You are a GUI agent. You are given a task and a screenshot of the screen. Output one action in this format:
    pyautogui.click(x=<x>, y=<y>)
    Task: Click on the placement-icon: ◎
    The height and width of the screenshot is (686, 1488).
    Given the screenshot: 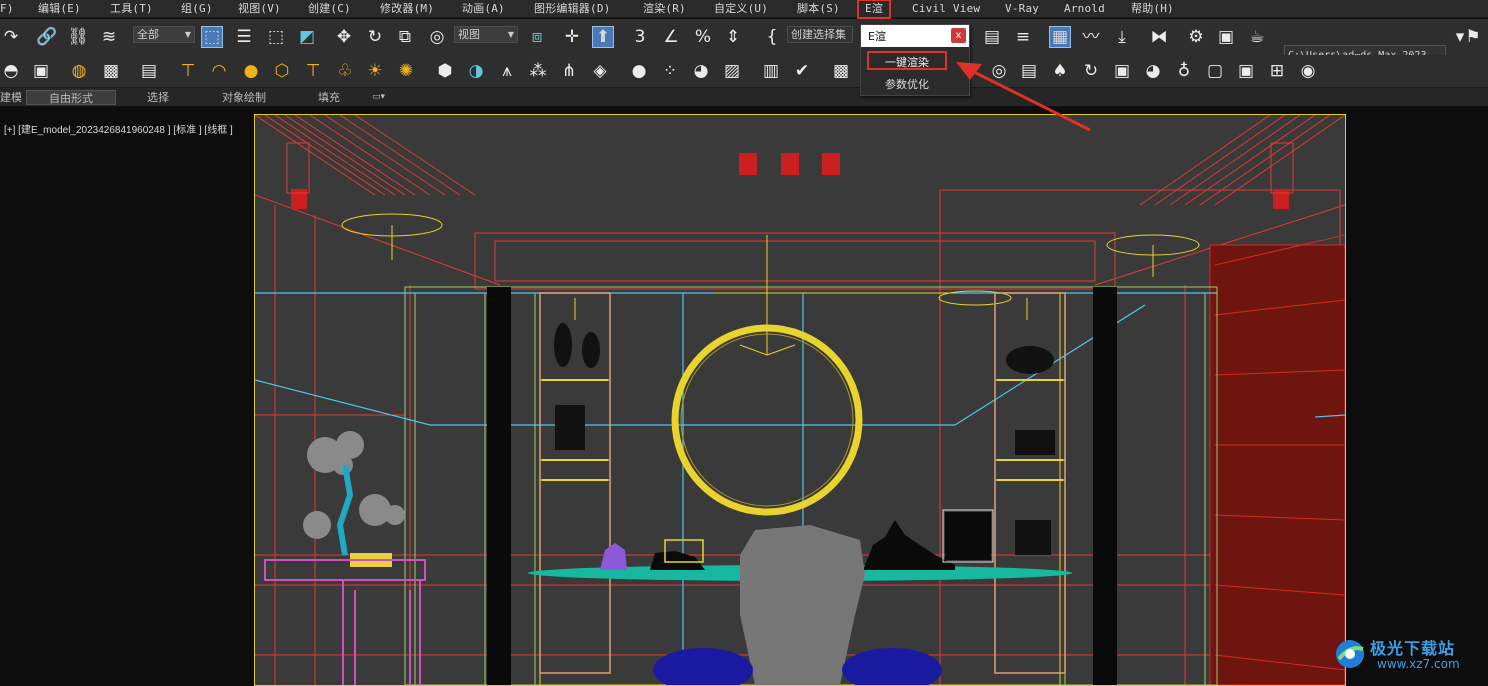 What is the action you would take?
    pyautogui.click(x=437, y=37)
    